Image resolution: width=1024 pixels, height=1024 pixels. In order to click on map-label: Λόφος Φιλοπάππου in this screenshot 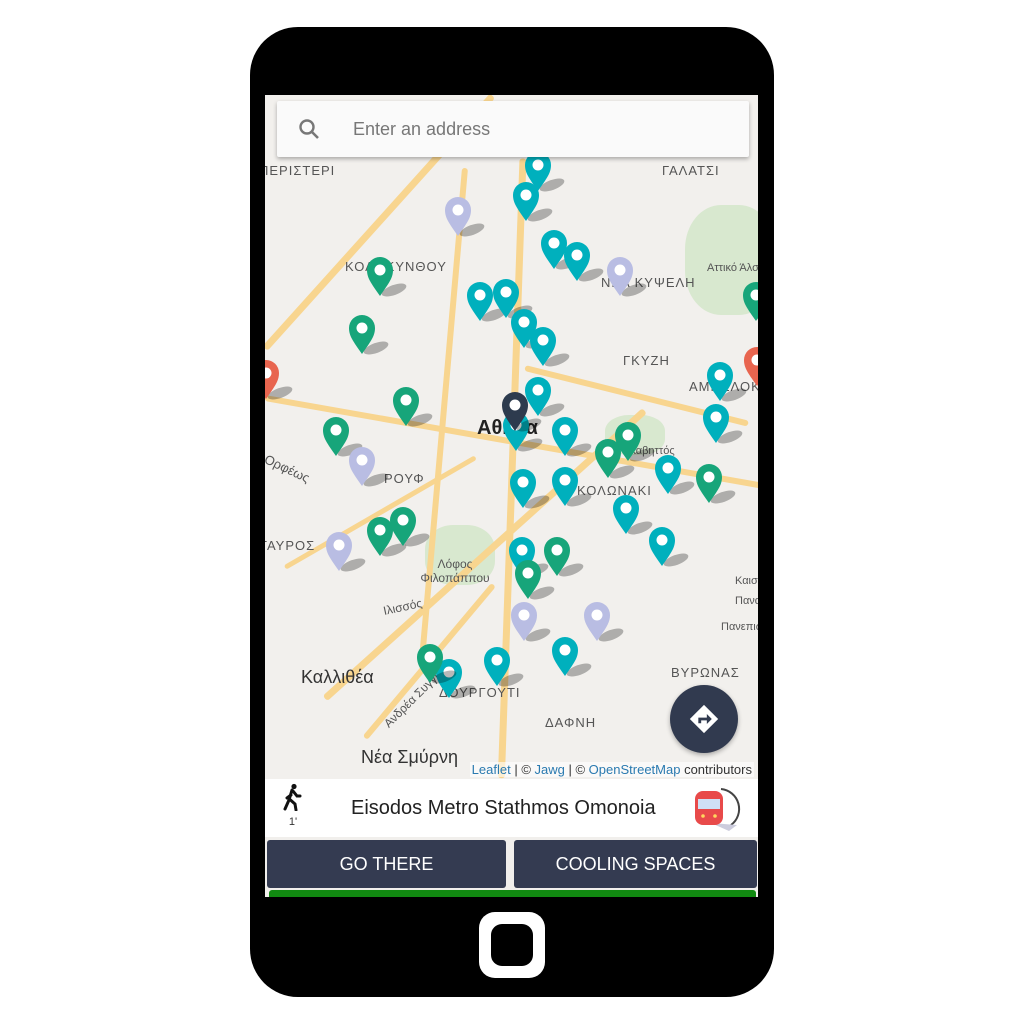, I will do `click(455, 571)`.